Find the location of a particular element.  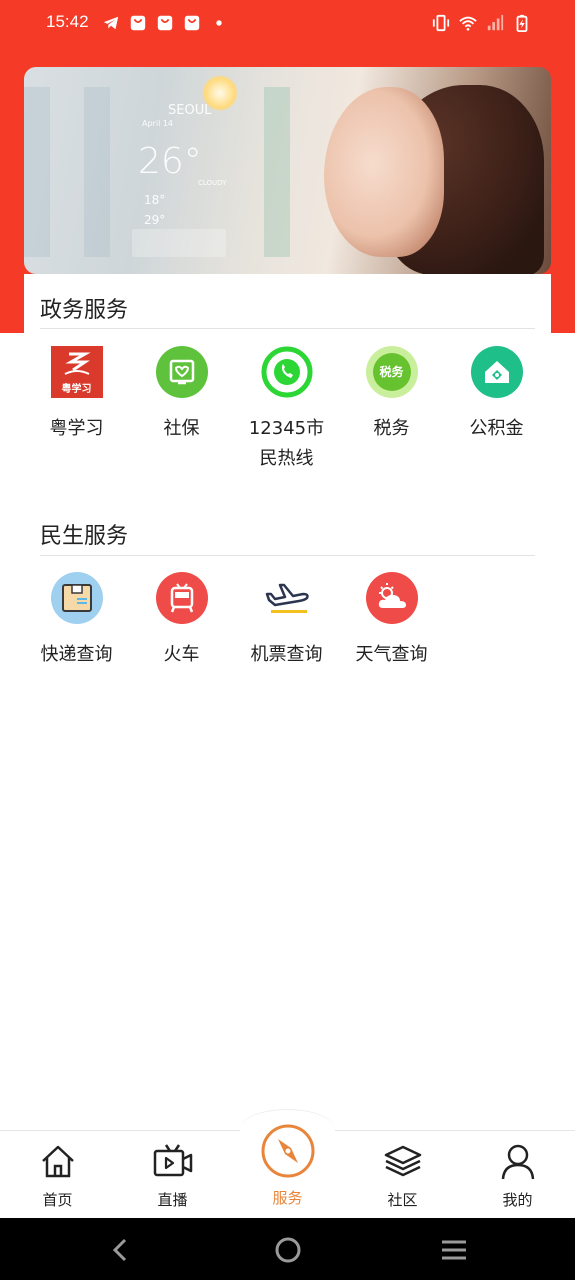

system-nav-bar is located at coordinates (287, 1249).